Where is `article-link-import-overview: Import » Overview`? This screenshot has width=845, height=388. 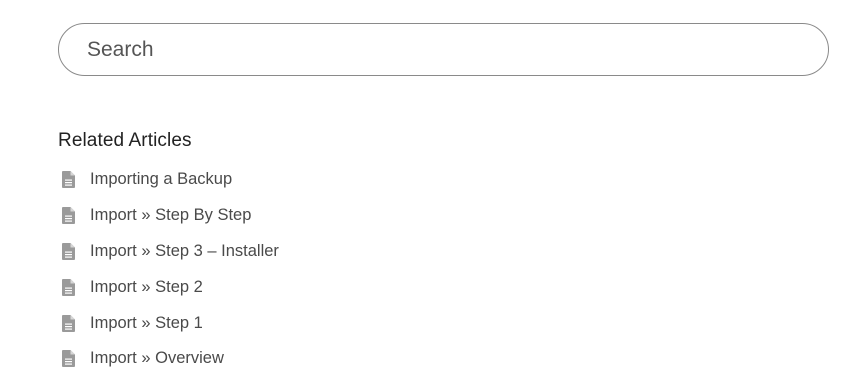
article-link-import-overview: Import » Overview is located at coordinates (157, 358).